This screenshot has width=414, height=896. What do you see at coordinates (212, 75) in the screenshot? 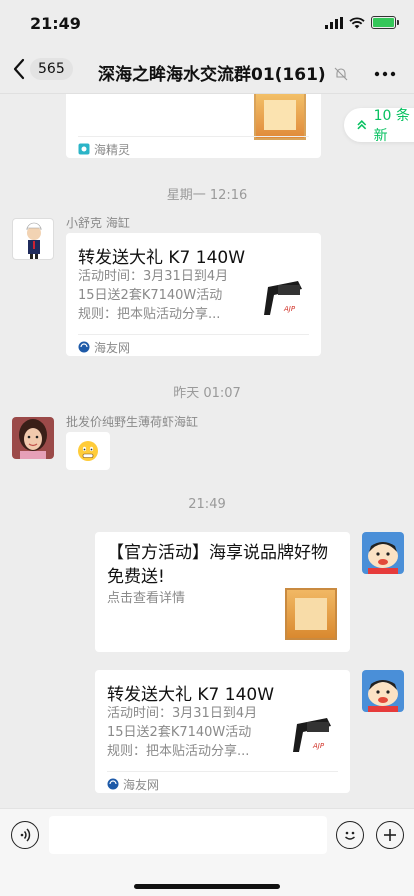
I see `chat-title-text: 深海之眸海水交流群01(161)` at bounding box center [212, 75].